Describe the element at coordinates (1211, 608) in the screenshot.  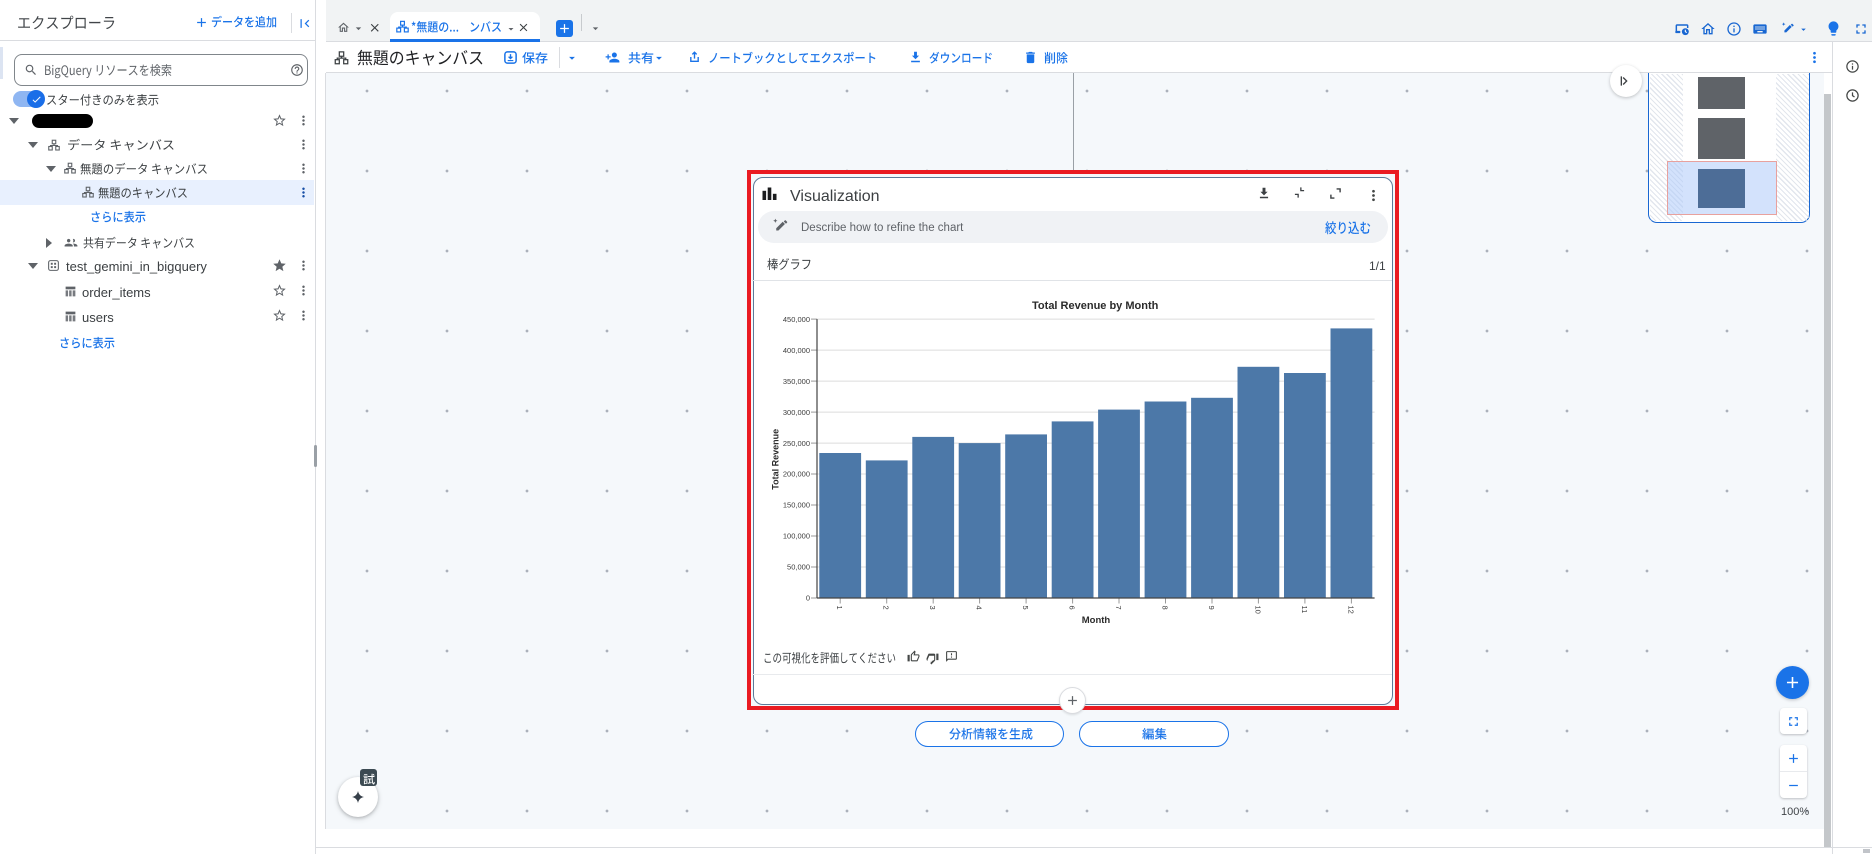
I see `svg-text: 9` at that location.